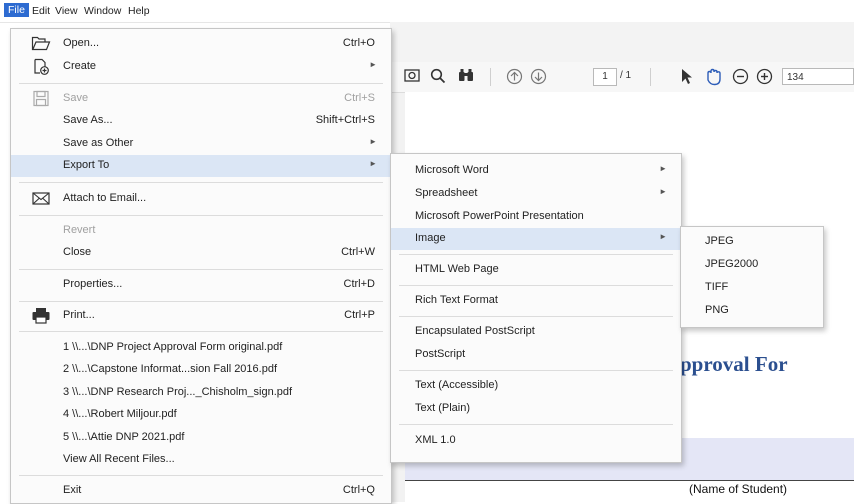  I want to click on export-item-html: HTML Web Page, so click(536, 270).